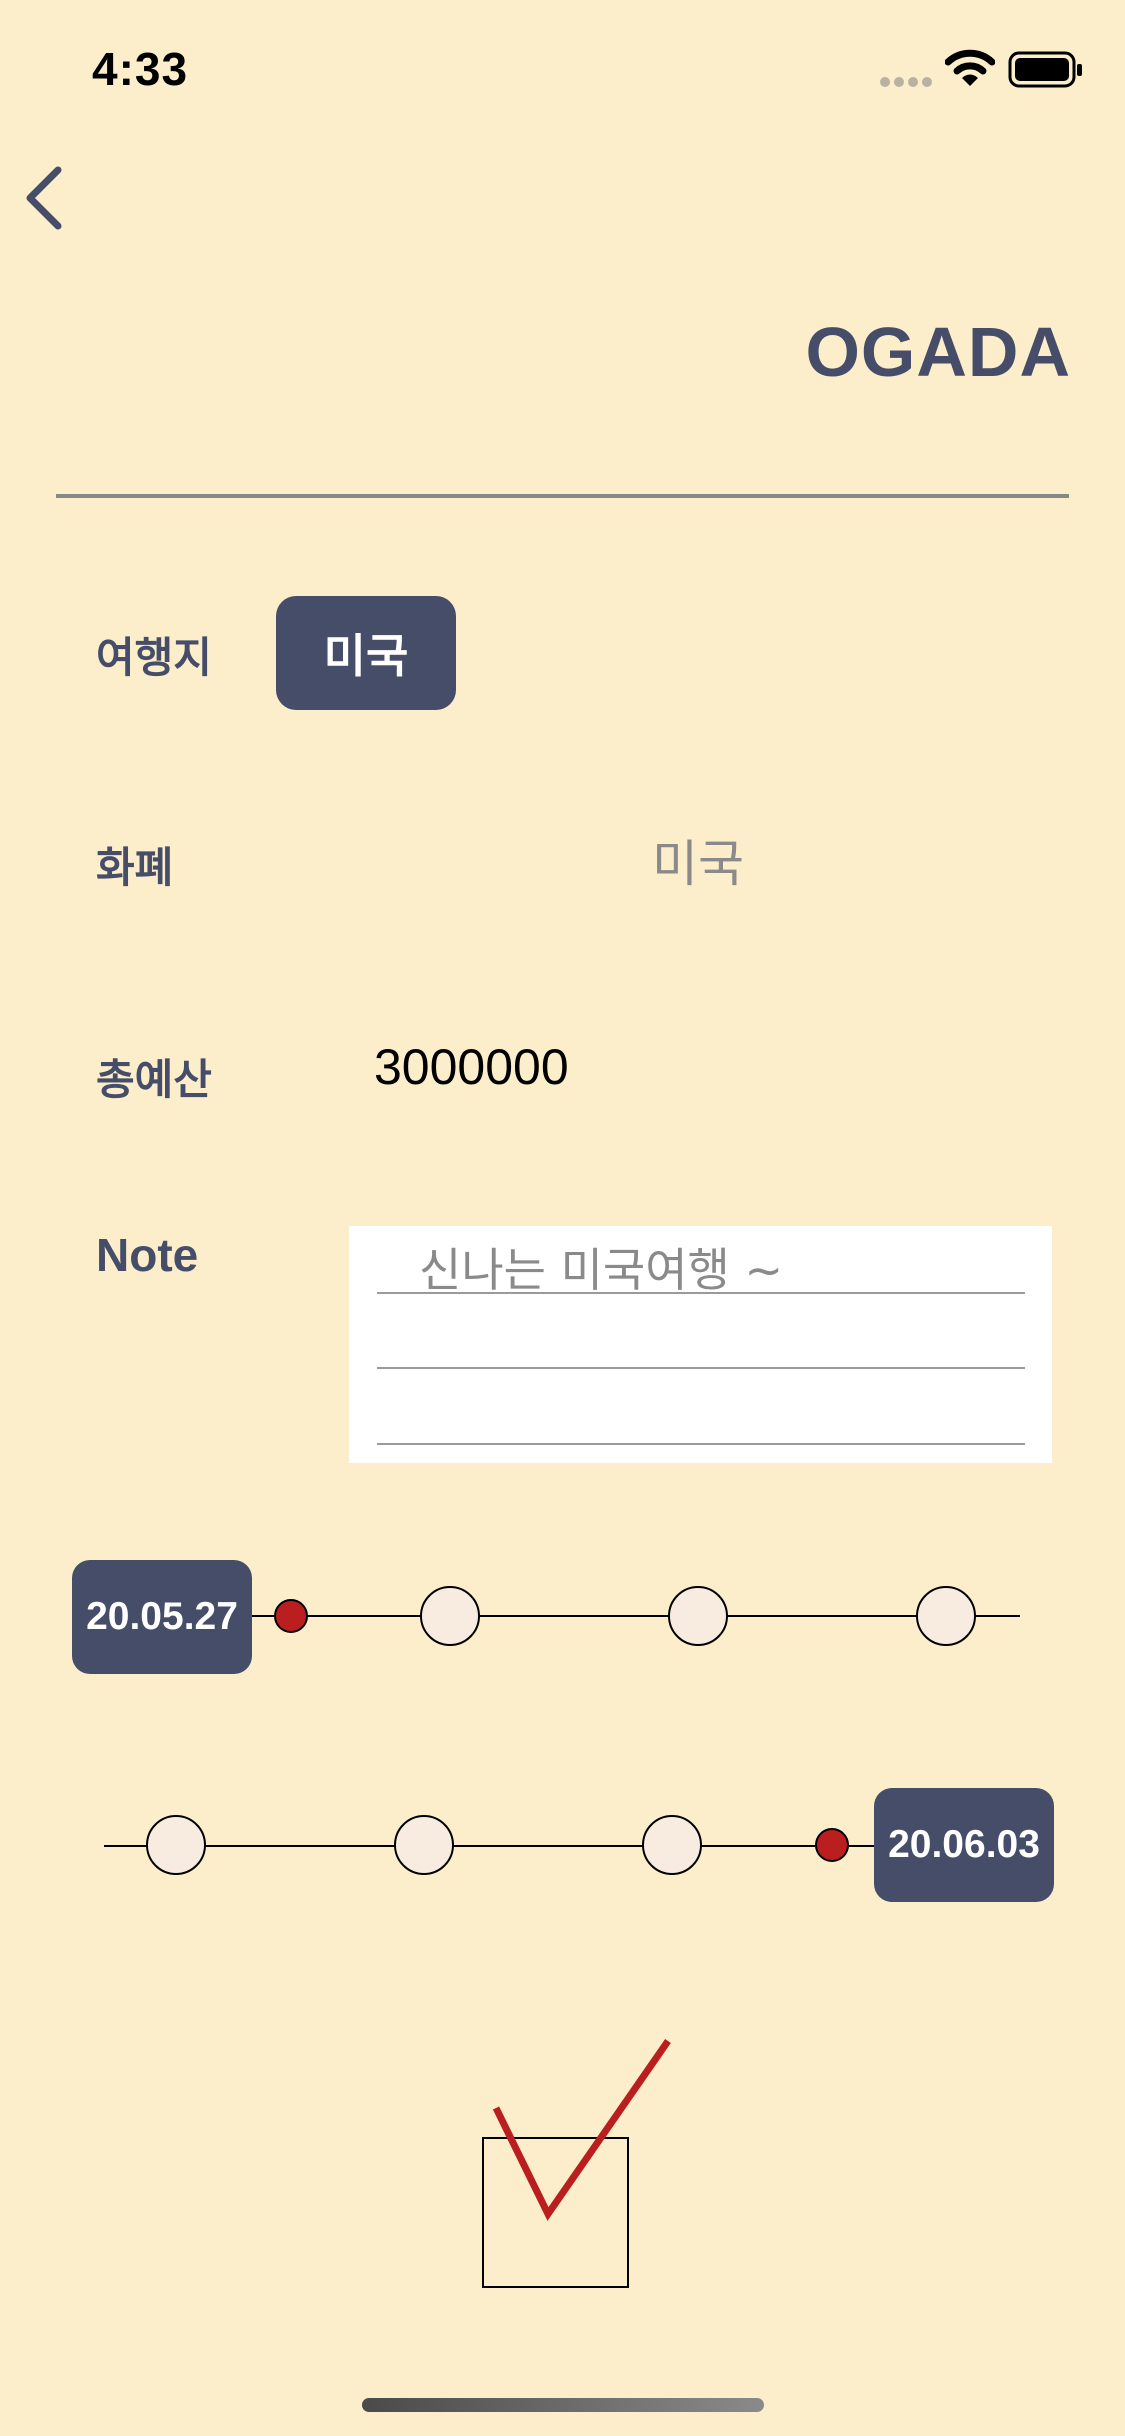 The width and height of the screenshot is (1125, 2436). I want to click on cellular-signal-icon, so click(908, 81).